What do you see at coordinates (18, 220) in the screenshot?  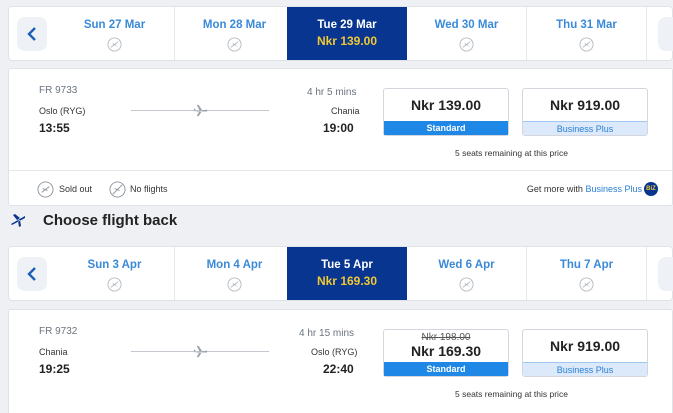 I see `takeoff-plane-icon` at bounding box center [18, 220].